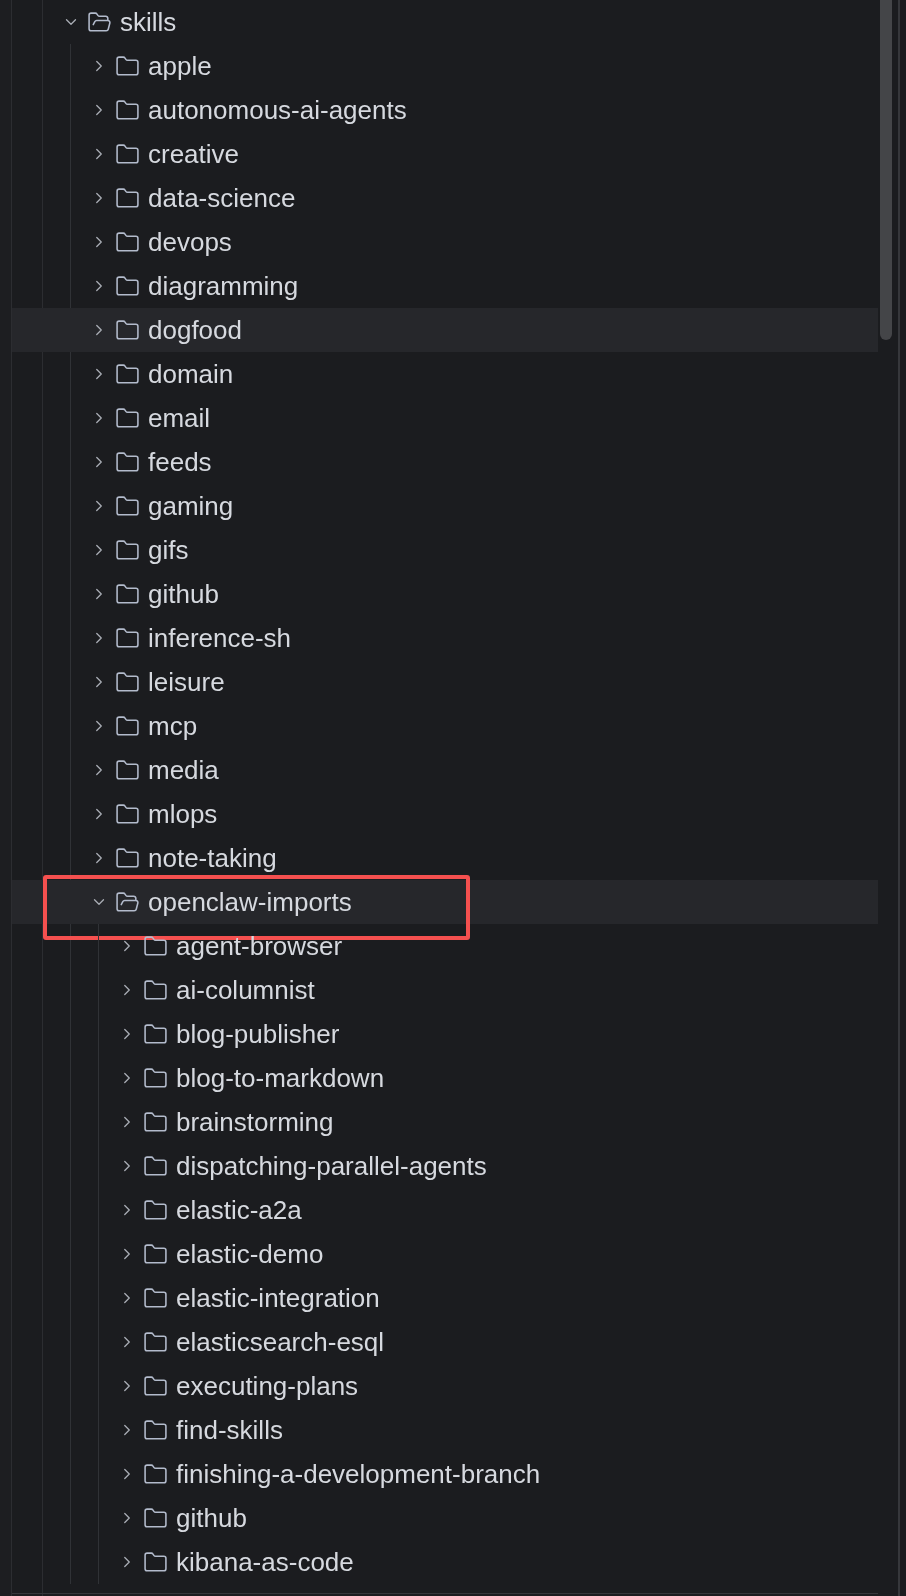 The width and height of the screenshot is (906, 1596). Describe the element at coordinates (445, 946) in the screenshot. I see `tree-item: agent-browser` at that location.